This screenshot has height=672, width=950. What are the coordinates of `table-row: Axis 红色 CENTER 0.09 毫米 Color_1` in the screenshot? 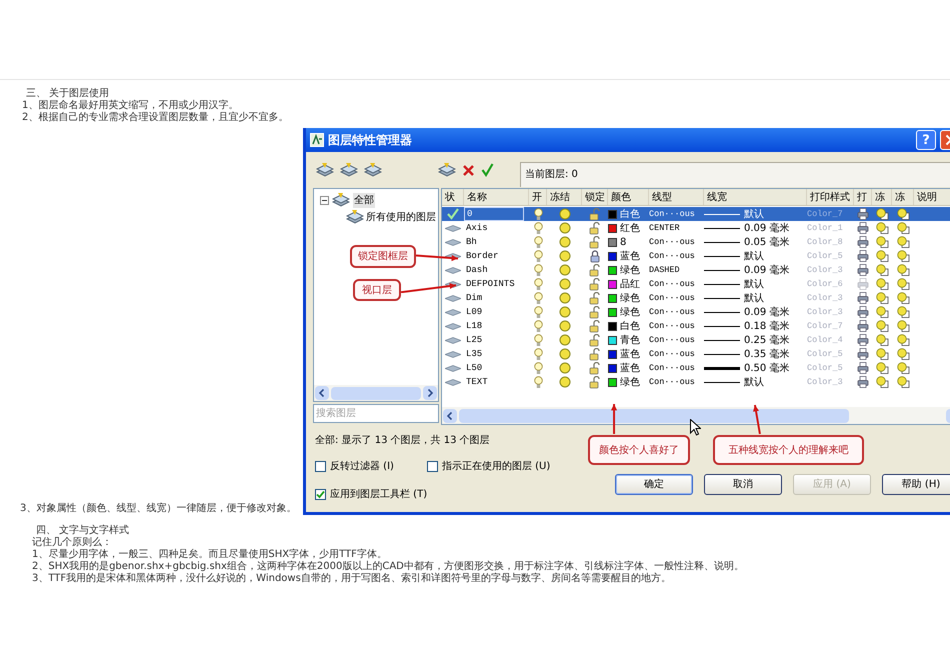 It's located at (696, 228).